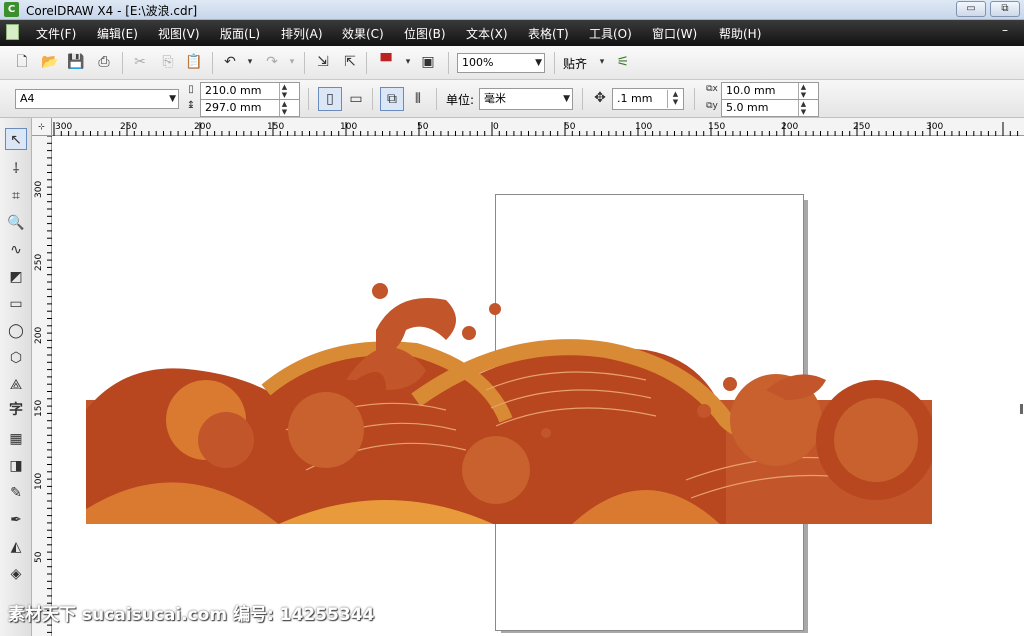  What do you see at coordinates (386, 62) in the screenshot?
I see `application-launcher-icon: ▀` at bounding box center [386, 62].